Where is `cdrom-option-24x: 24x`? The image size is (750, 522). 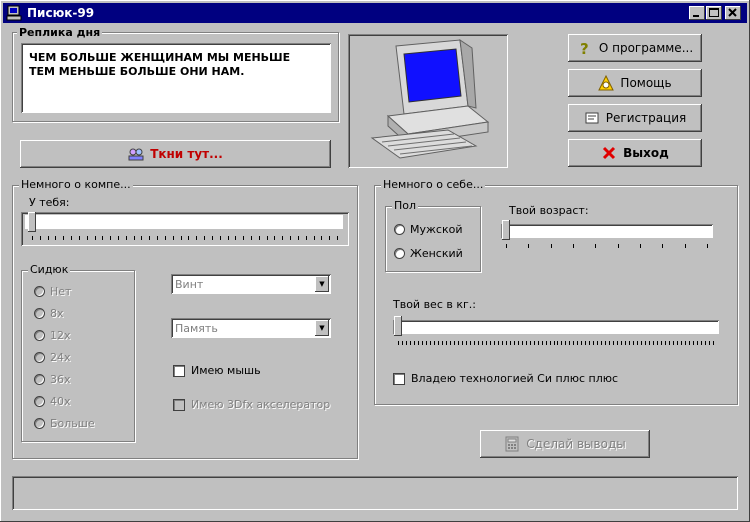 cdrom-option-24x: 24x is located at coordinates (52, 357).